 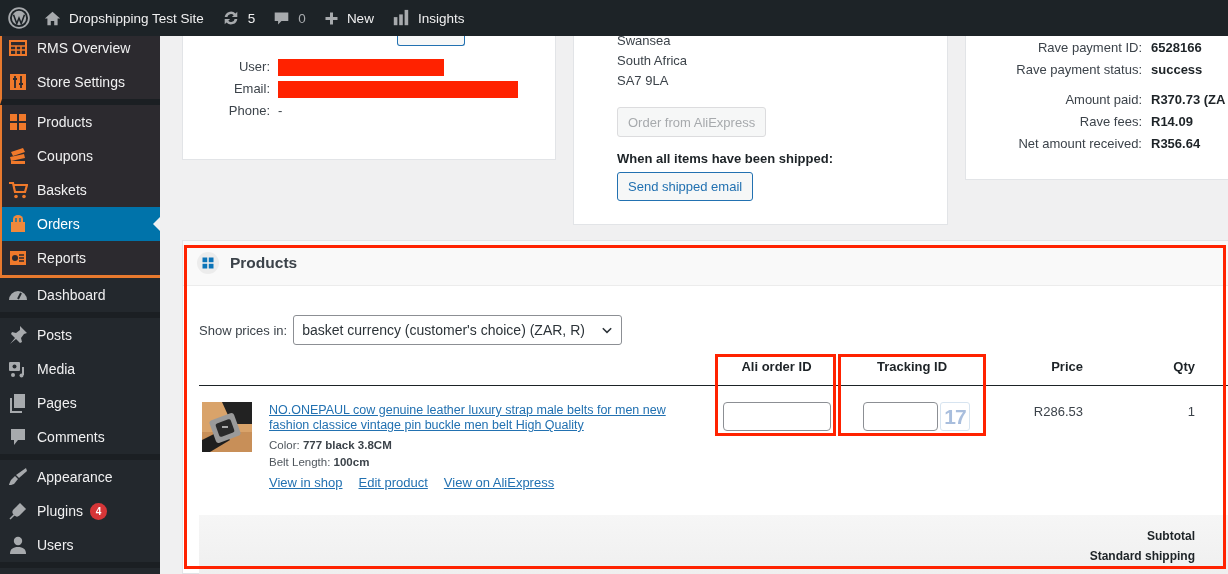 What do you see at coordinates (400, 18) in the screenshot?
I see `bar-chart-icon` at bounding box center [400, 18].